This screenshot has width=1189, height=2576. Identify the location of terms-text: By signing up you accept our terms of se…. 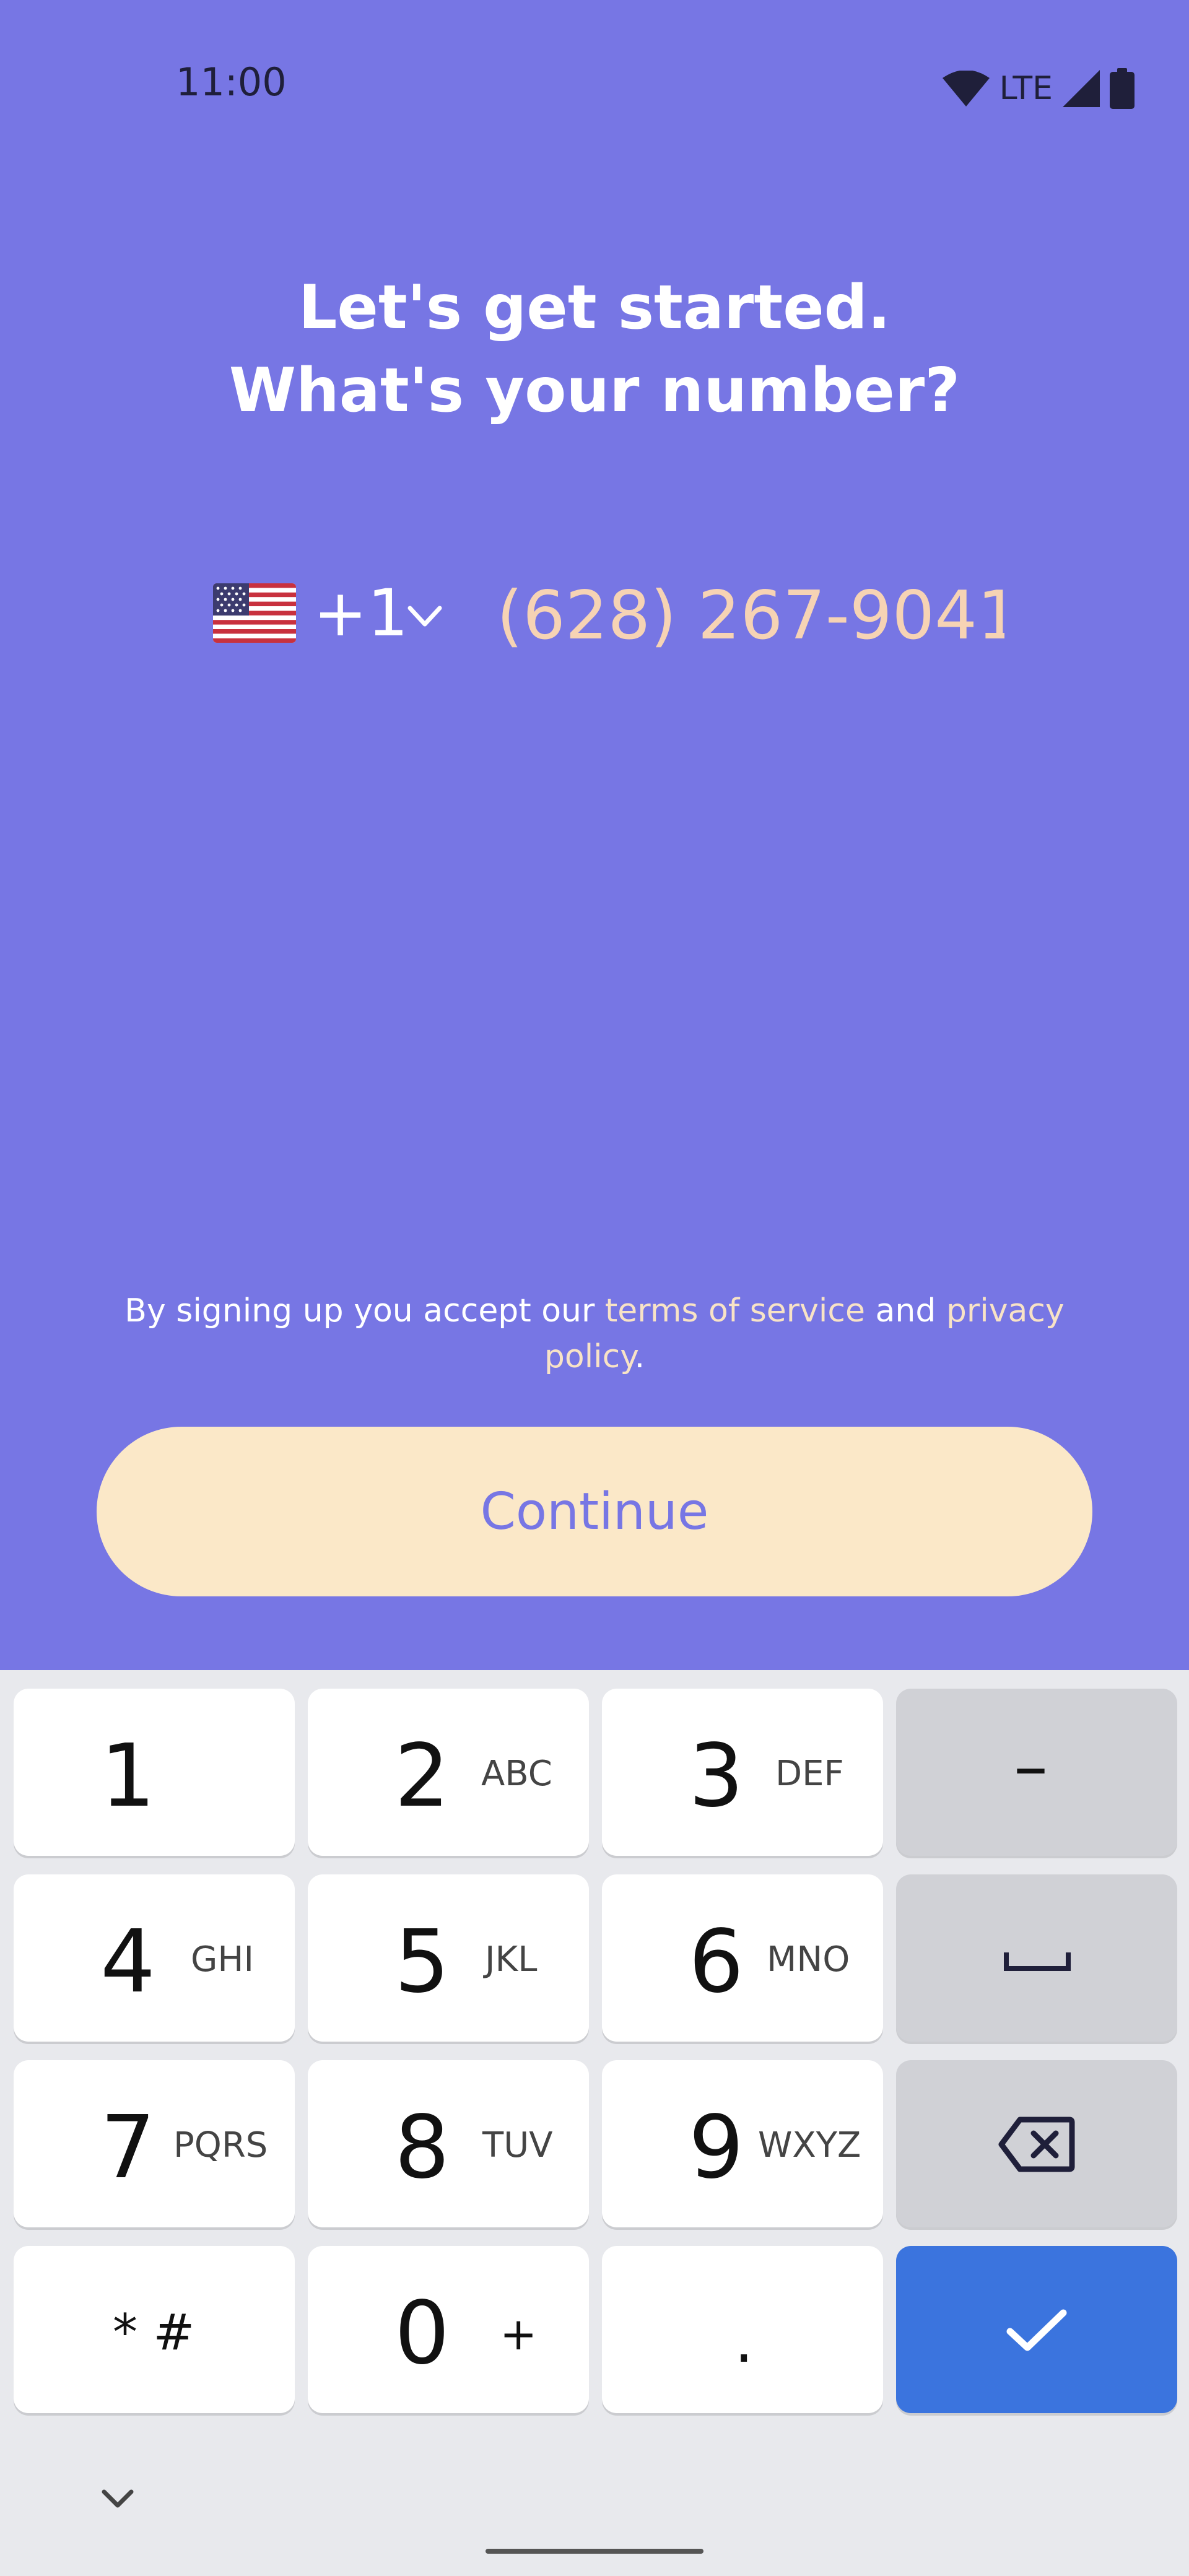
(594, 1334).